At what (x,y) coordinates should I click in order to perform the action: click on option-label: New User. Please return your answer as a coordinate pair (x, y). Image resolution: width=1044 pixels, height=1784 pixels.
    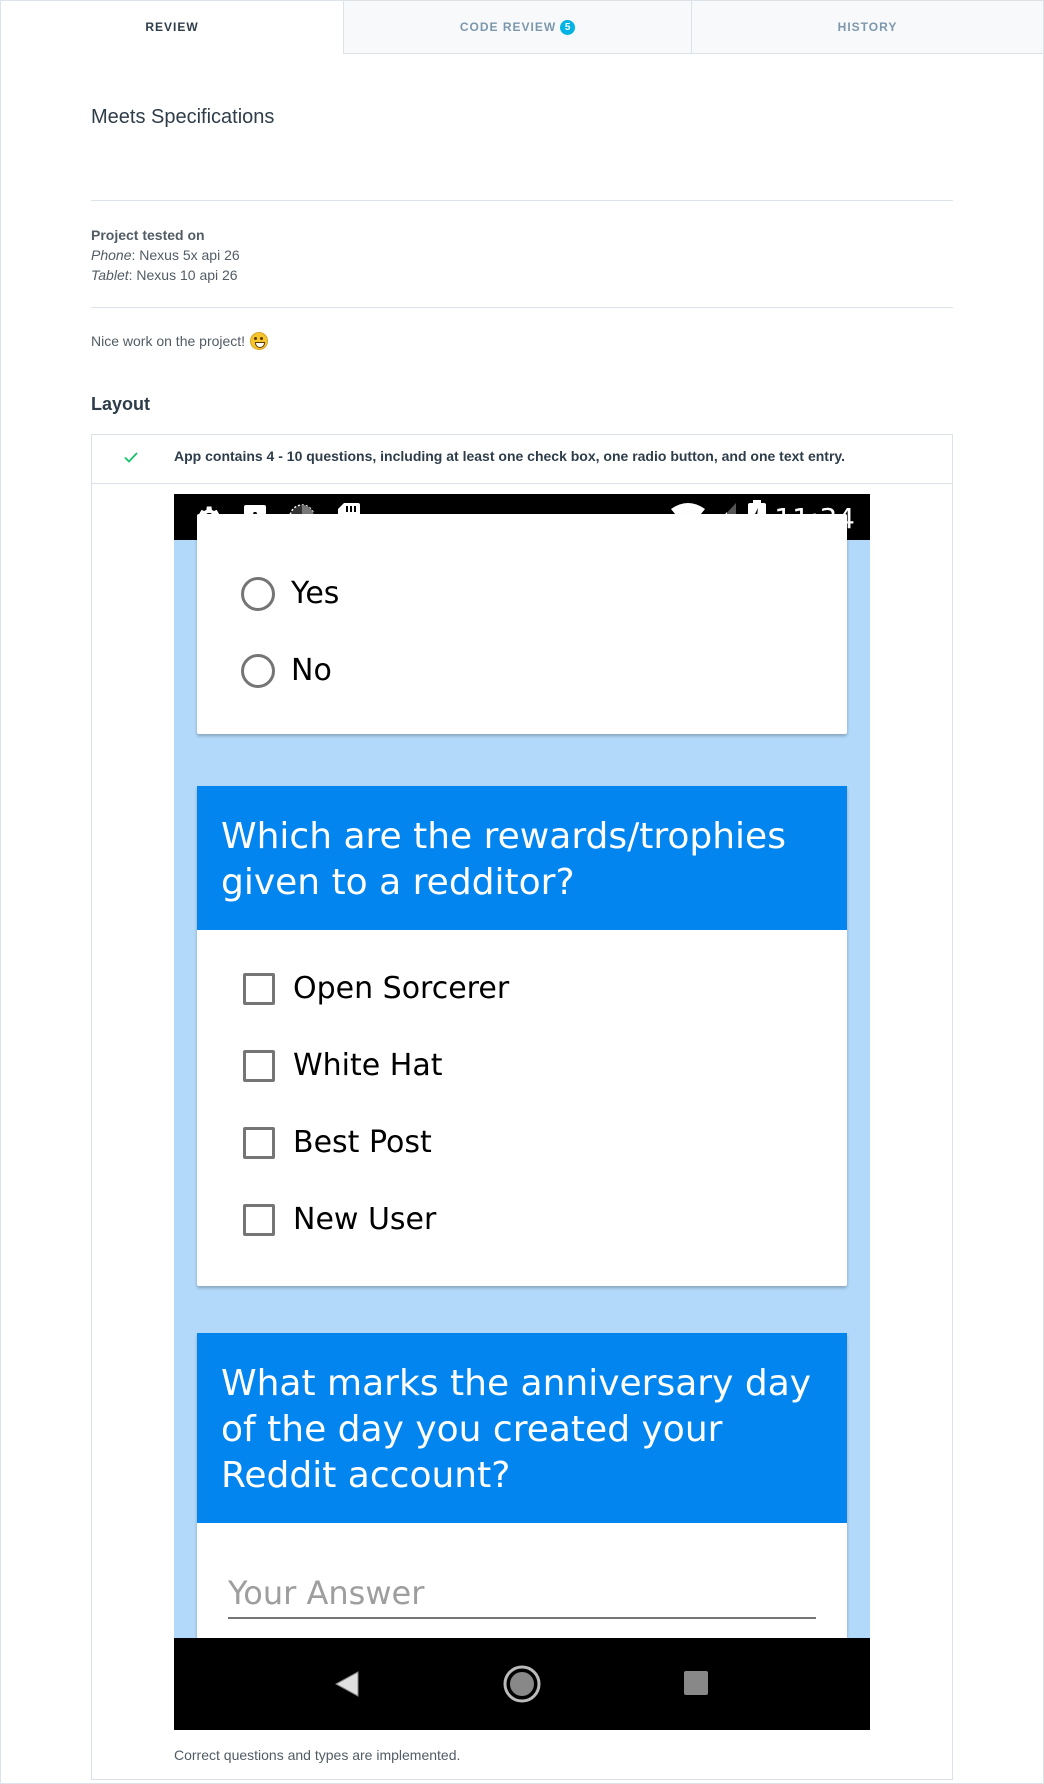
    Looking at the image, I should click on (365, 1219).